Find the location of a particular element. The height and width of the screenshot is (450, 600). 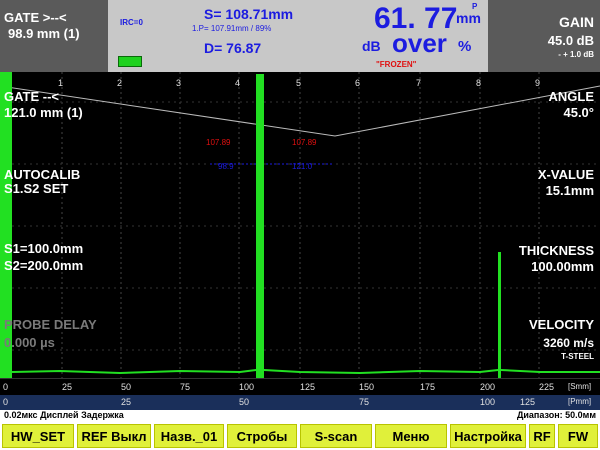

marker-blue-1: 98.9 is located at coordinates (226, 166).